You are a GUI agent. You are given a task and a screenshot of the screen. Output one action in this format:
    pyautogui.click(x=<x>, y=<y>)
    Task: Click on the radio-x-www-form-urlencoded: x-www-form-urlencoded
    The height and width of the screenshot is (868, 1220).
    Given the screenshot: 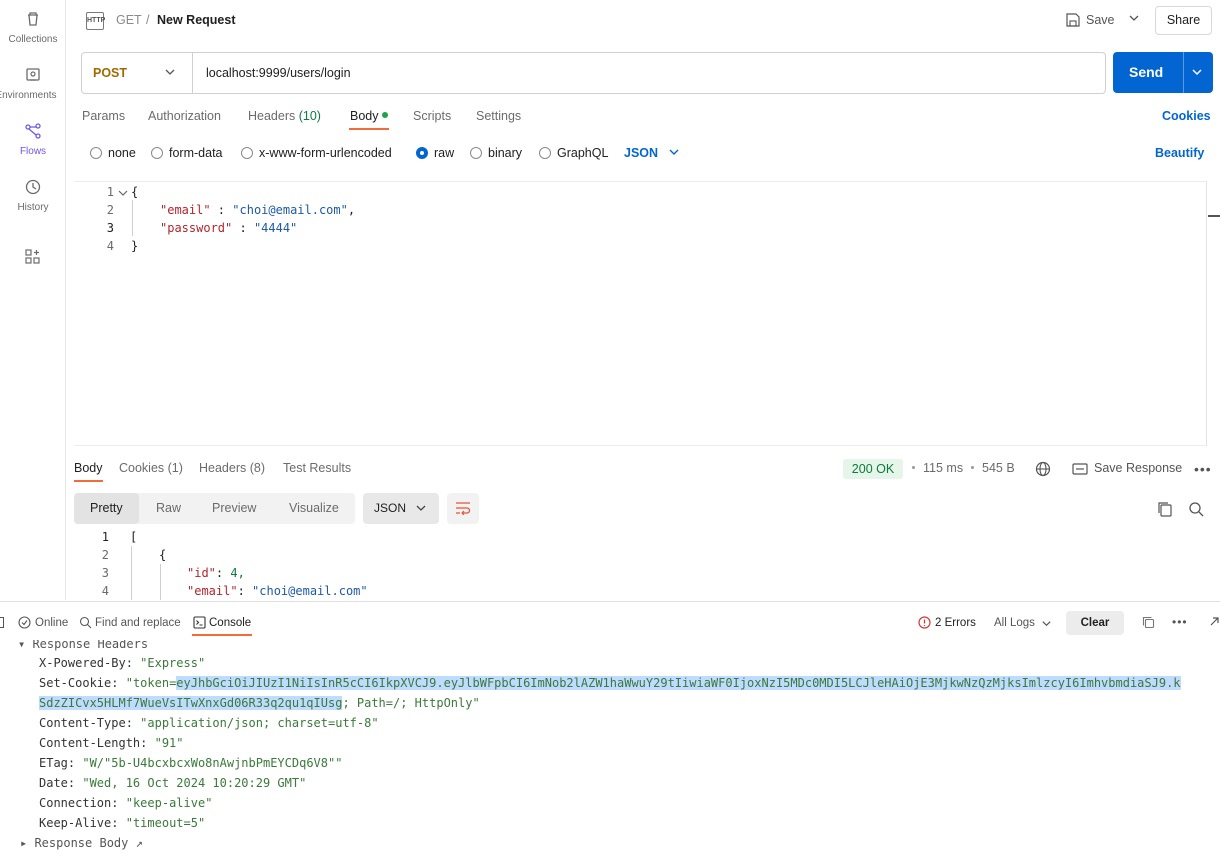 What is the action you would take?
    pyautogui.click(x=316, y=153)
    